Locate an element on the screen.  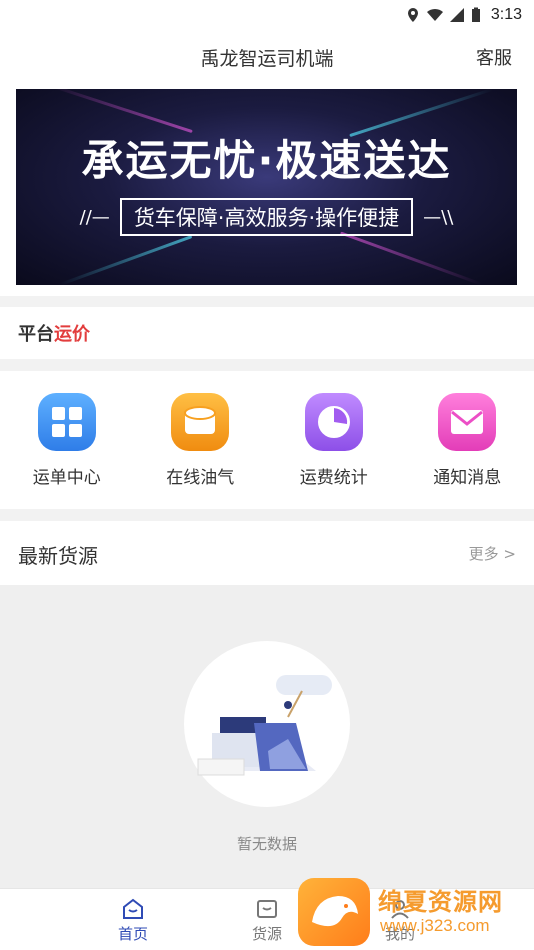
latest-goods-header: 最新货源 更多 > is located at coordinates (267, 553).